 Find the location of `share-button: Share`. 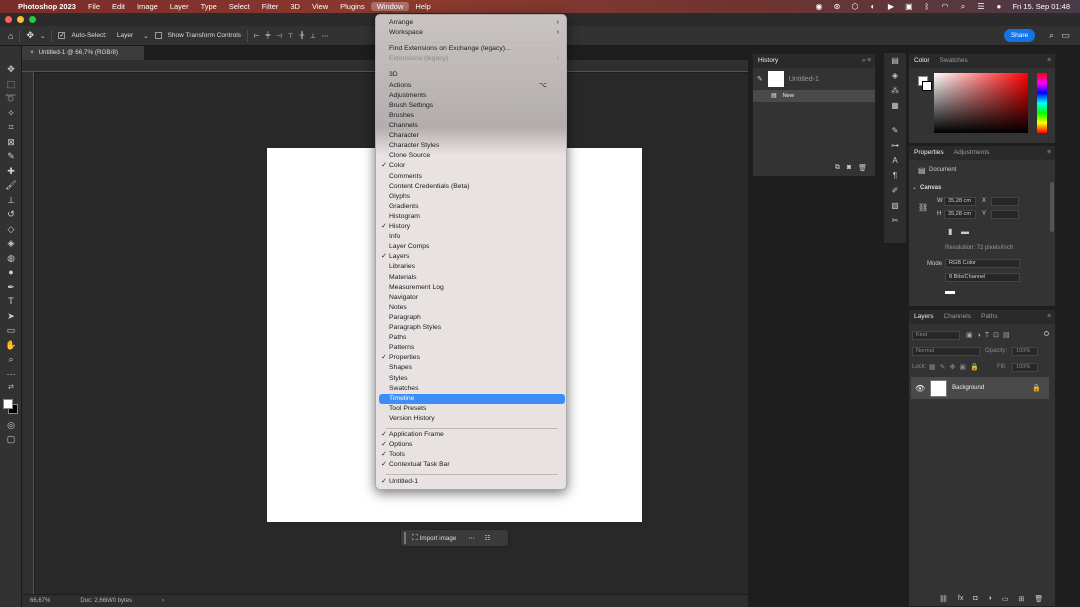

share-button: Share is located at coordinates (1019, 35).